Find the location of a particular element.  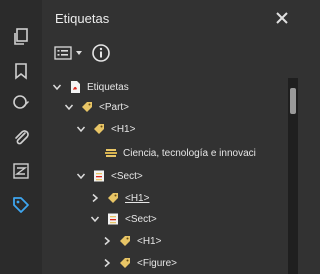

pdf-document-icon is located at coordinates (75, 87).